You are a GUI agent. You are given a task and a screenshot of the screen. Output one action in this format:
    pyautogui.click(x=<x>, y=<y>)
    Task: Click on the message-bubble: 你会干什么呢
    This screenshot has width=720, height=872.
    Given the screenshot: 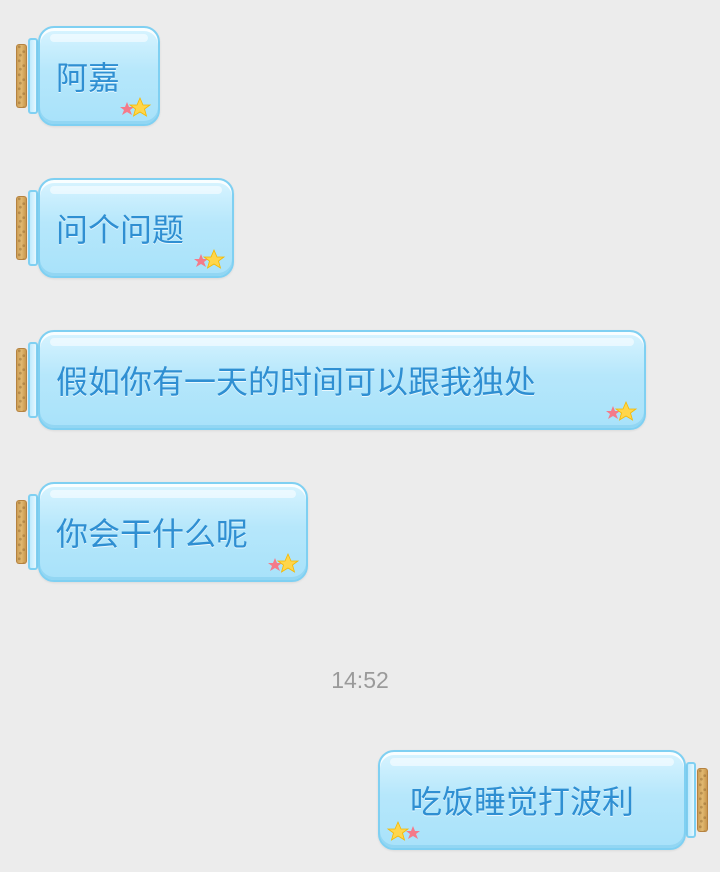 What is the action you would take?
    pyautogui.click(x=173, y=532)
    